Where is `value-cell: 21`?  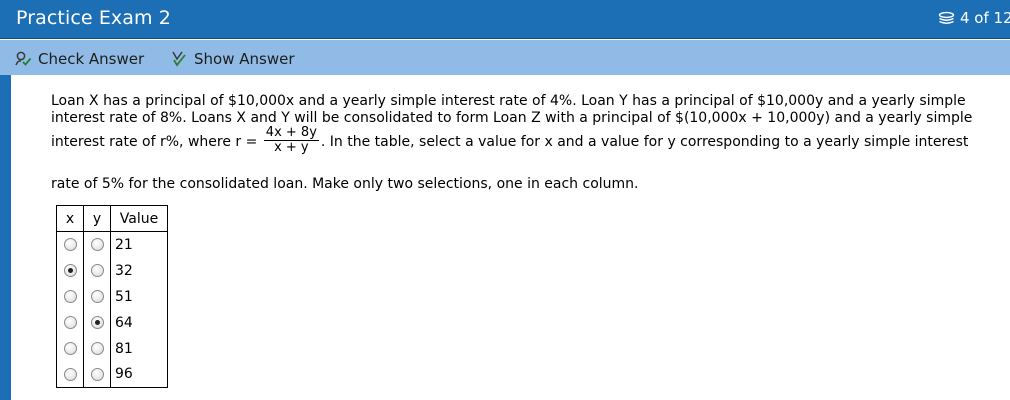
value-cell: 21 is located at coordinates (139, 244).